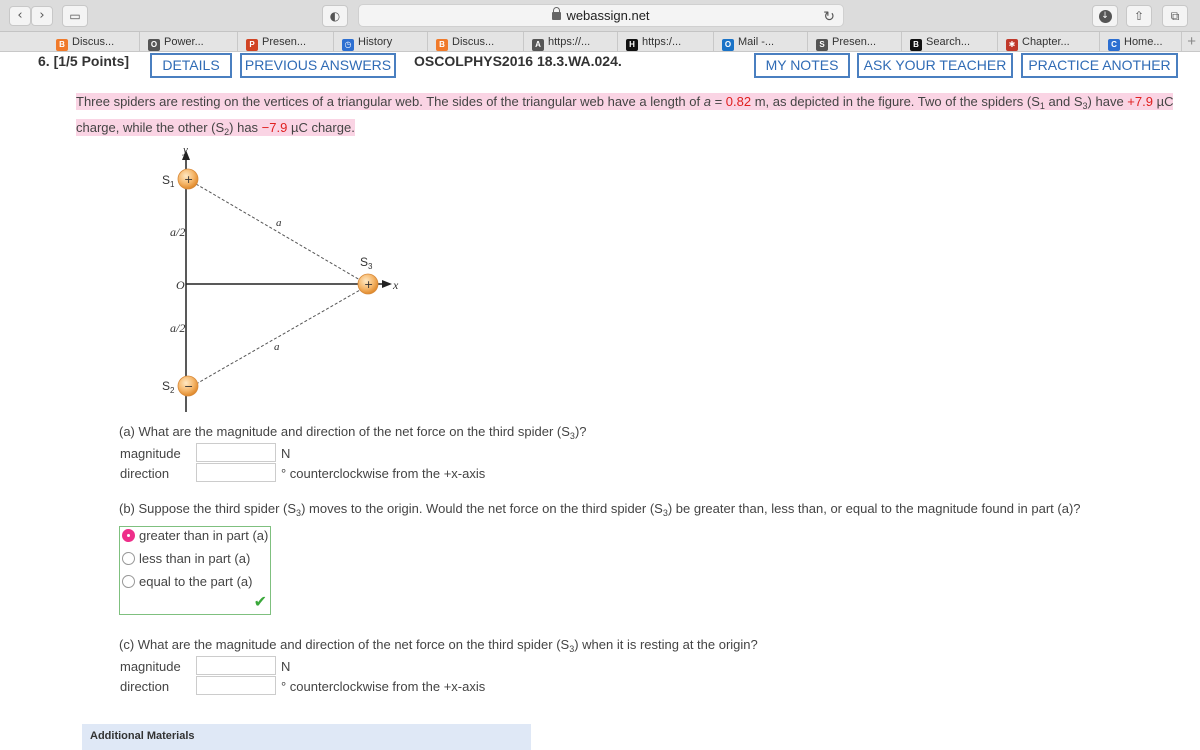 Image resolution: width=1200 pixels, height=750 pixels. I want to click on chapter-icon: ✱, so click(1012, 45).